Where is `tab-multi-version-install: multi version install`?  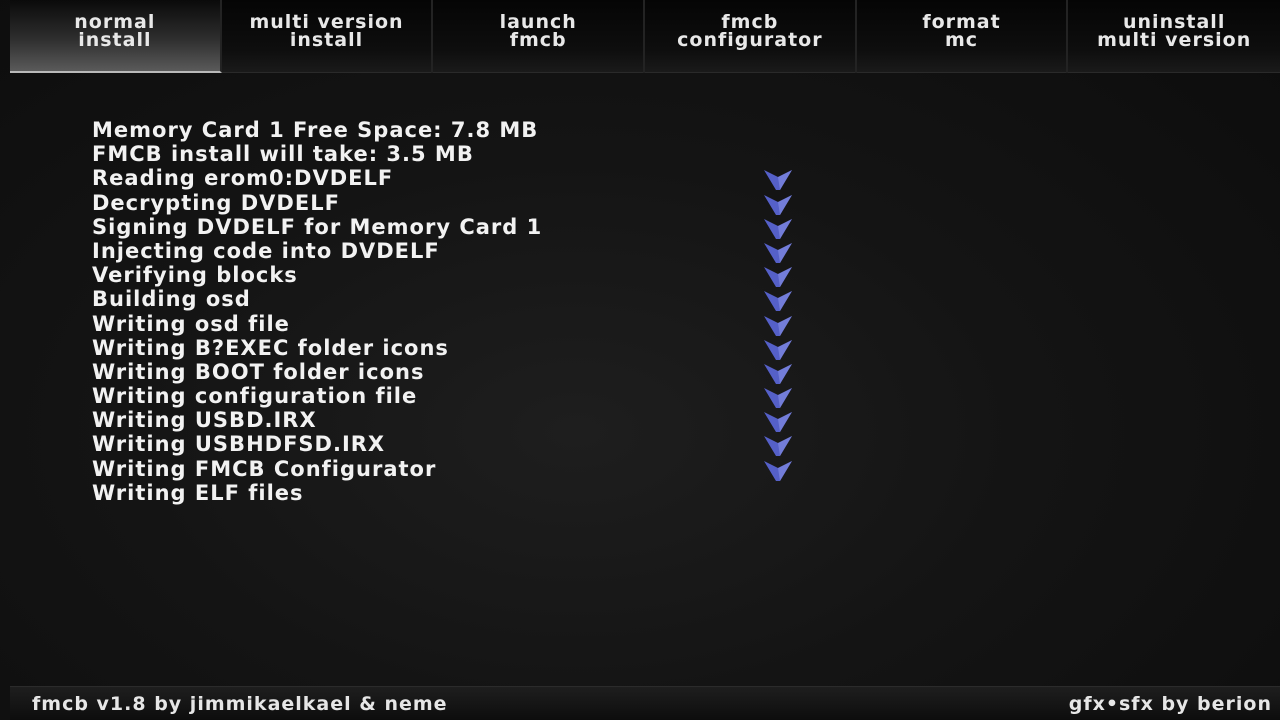 tab-multi-version-install: multi version install is located at coordinates (328, 36).